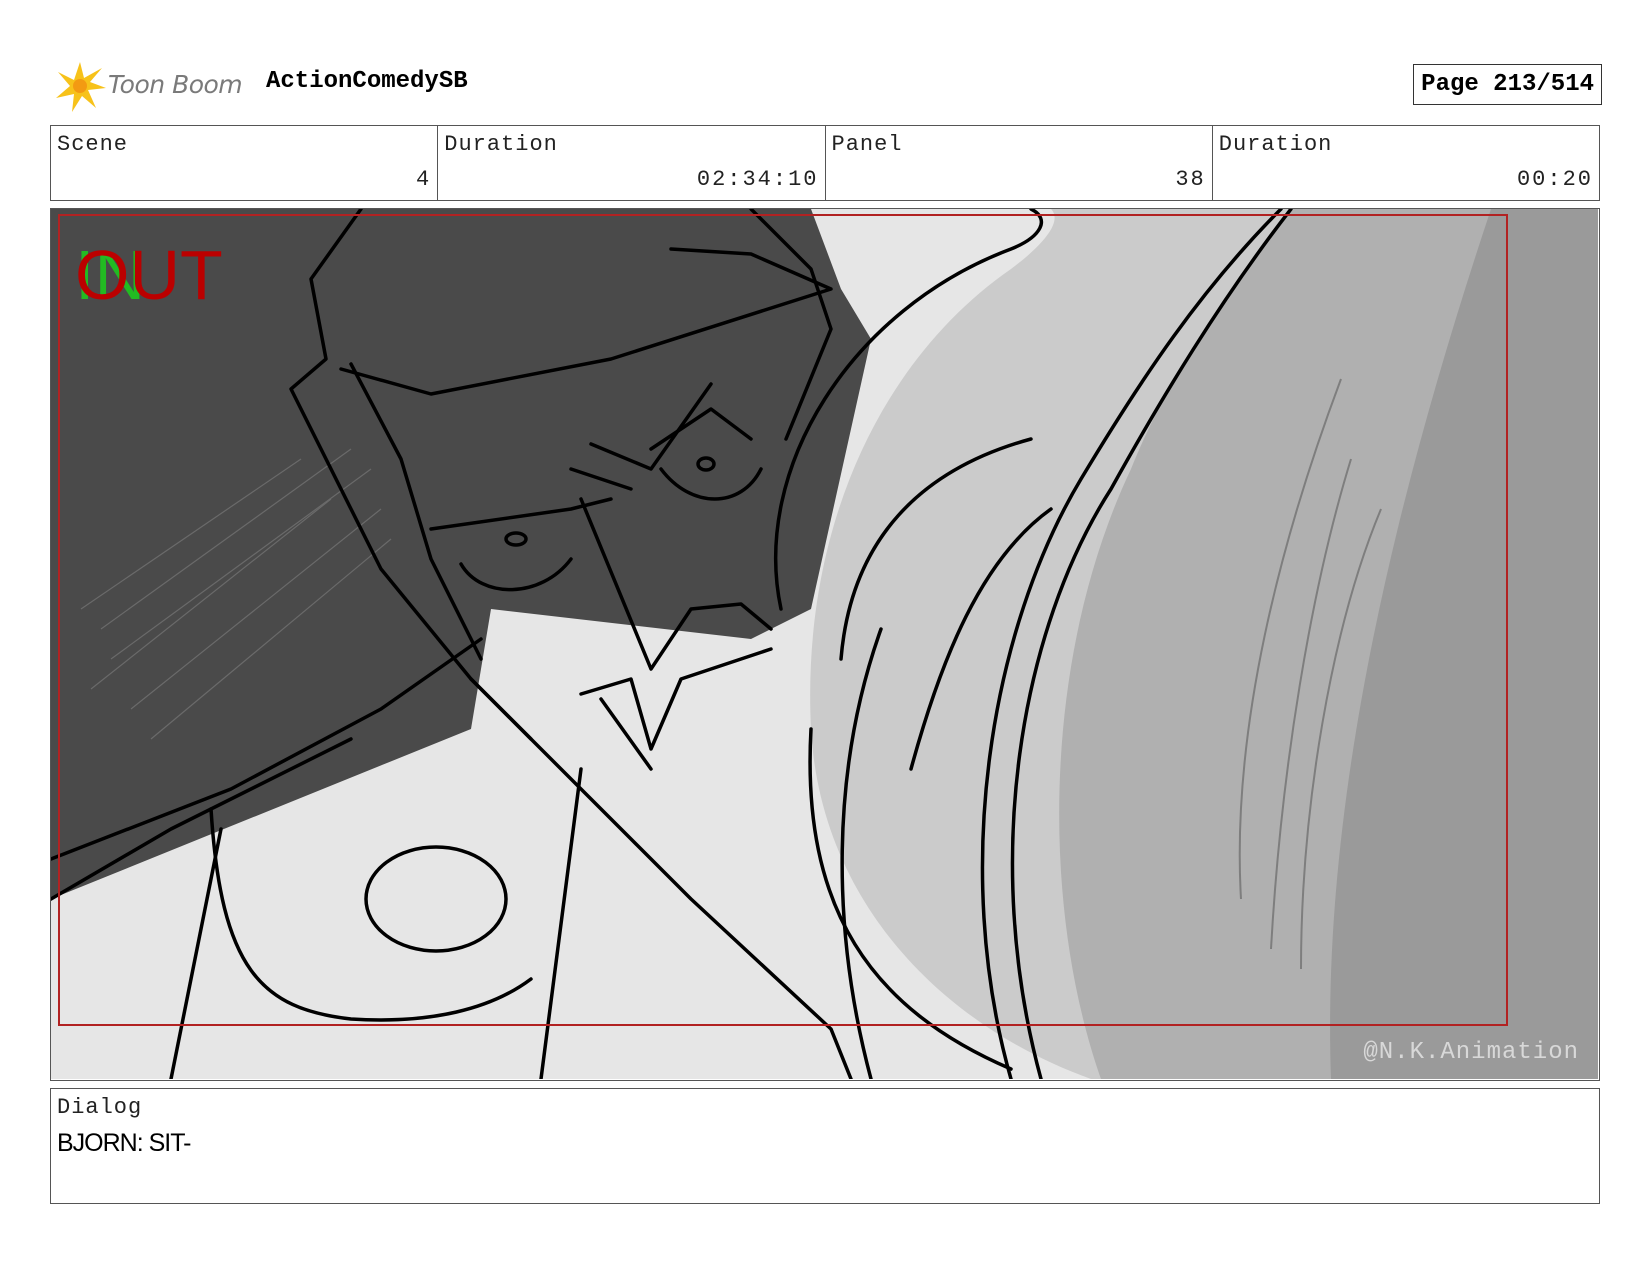 This screenshot has width=1650, height=1275. I want to click on scene-duration-label: Duration, so click(501, 144).